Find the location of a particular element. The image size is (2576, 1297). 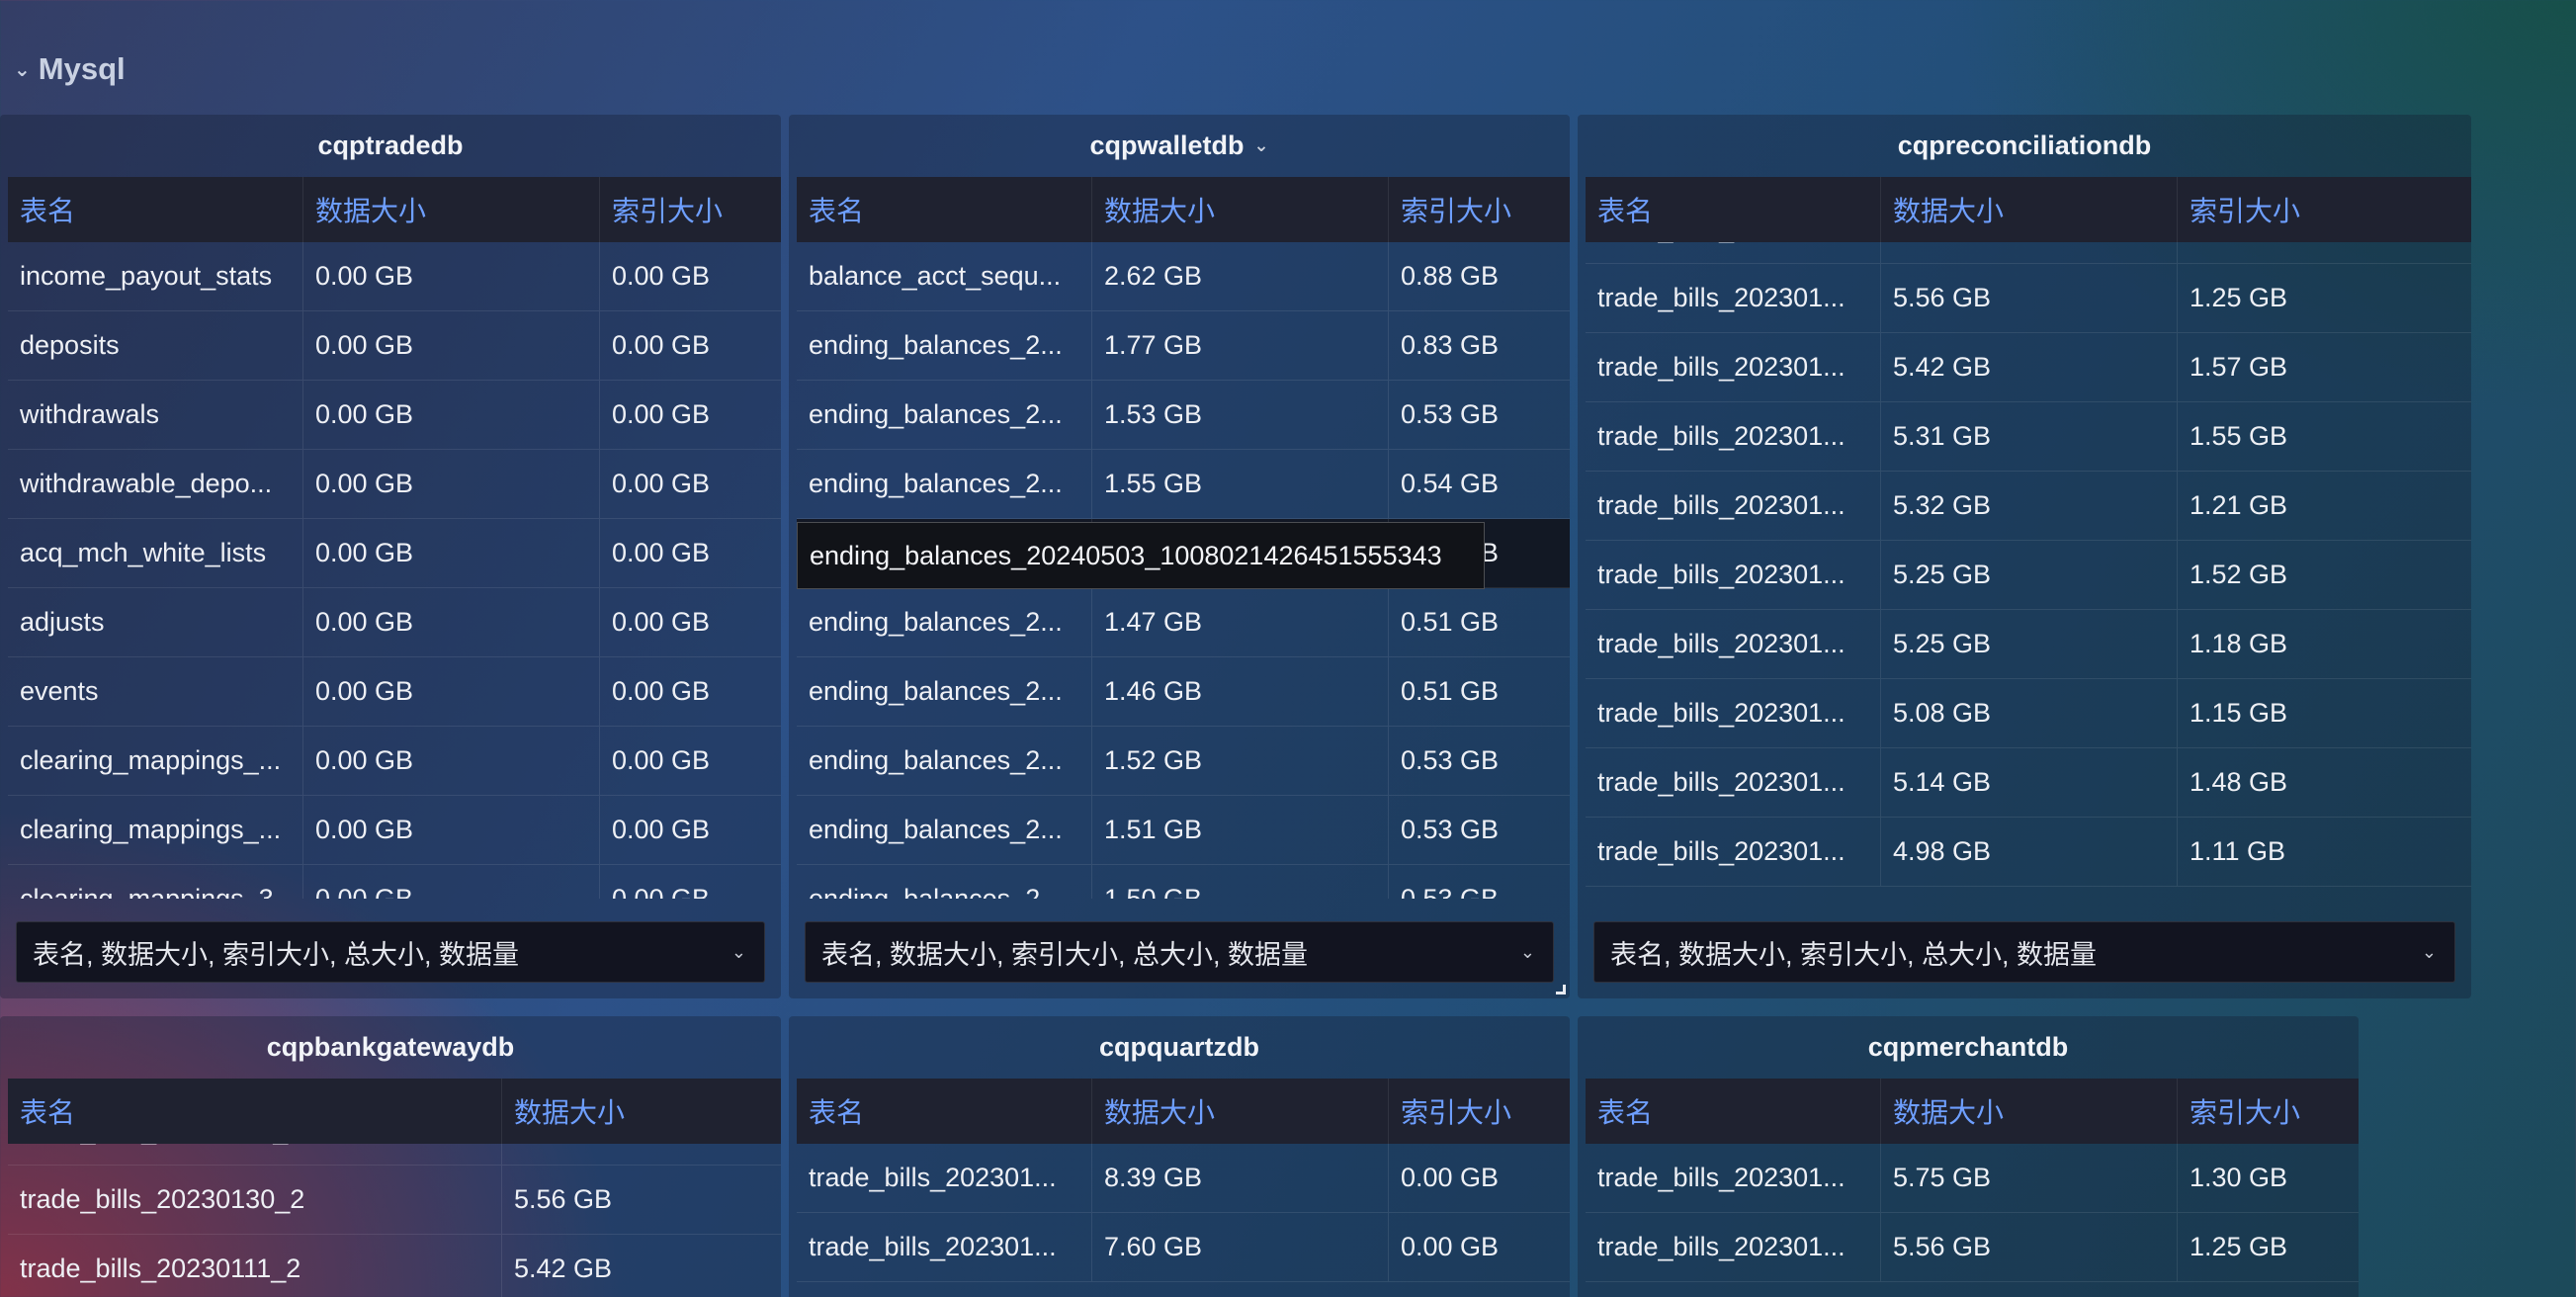

table-cell-index-size: 0.83 GB is located at coordinates (1450, 345).